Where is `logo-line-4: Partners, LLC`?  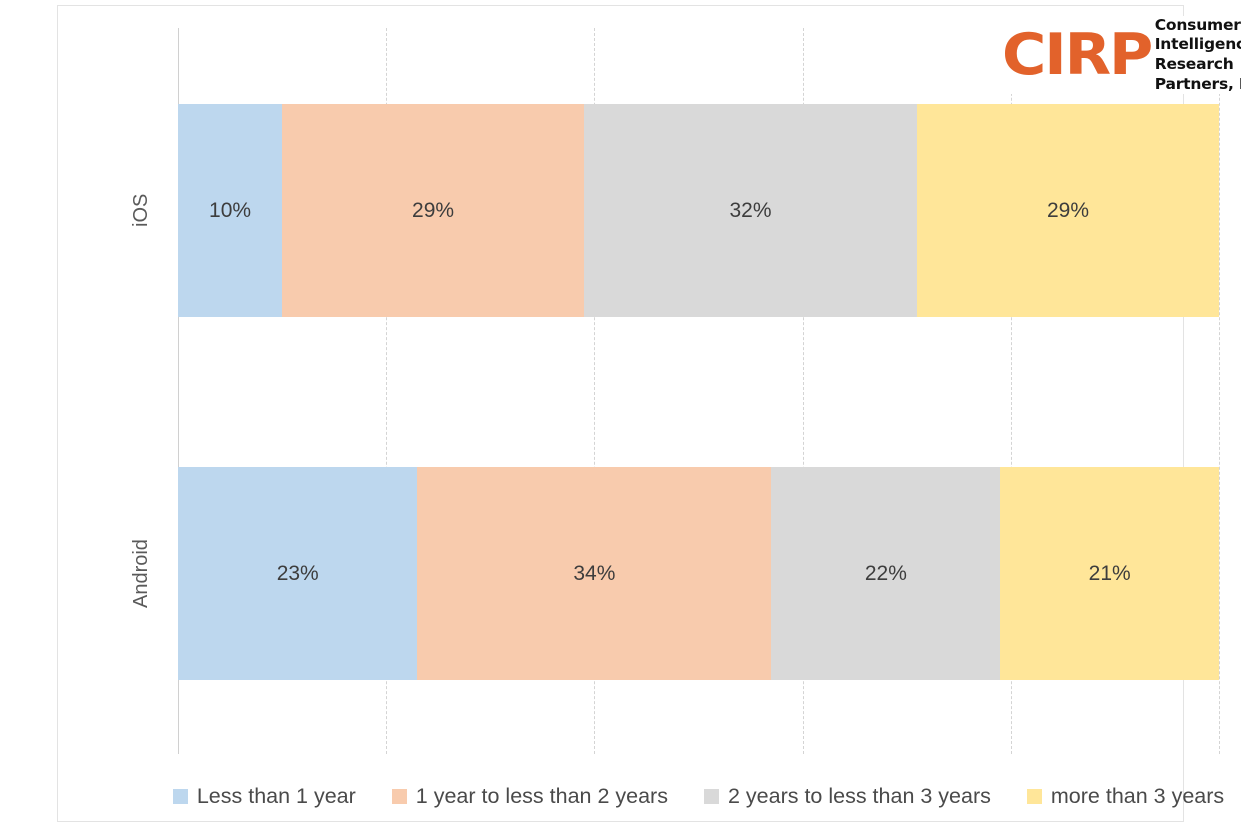 logo-line-4: Partners, LLC is located at coordinates (1197, 83).